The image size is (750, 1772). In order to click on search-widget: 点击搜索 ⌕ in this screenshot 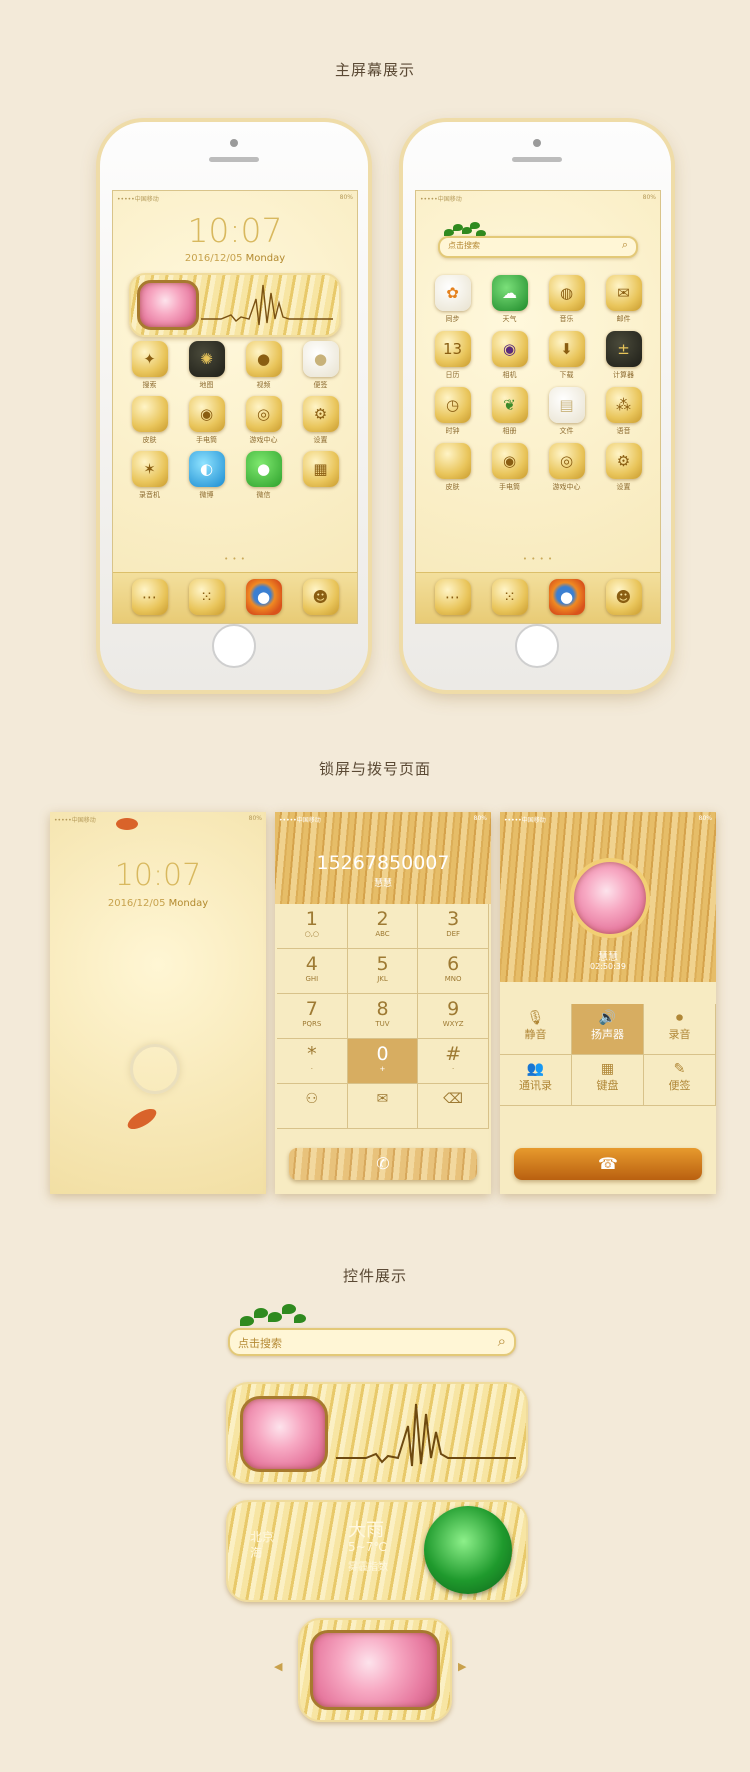, I will do `click(372, 1342)`.